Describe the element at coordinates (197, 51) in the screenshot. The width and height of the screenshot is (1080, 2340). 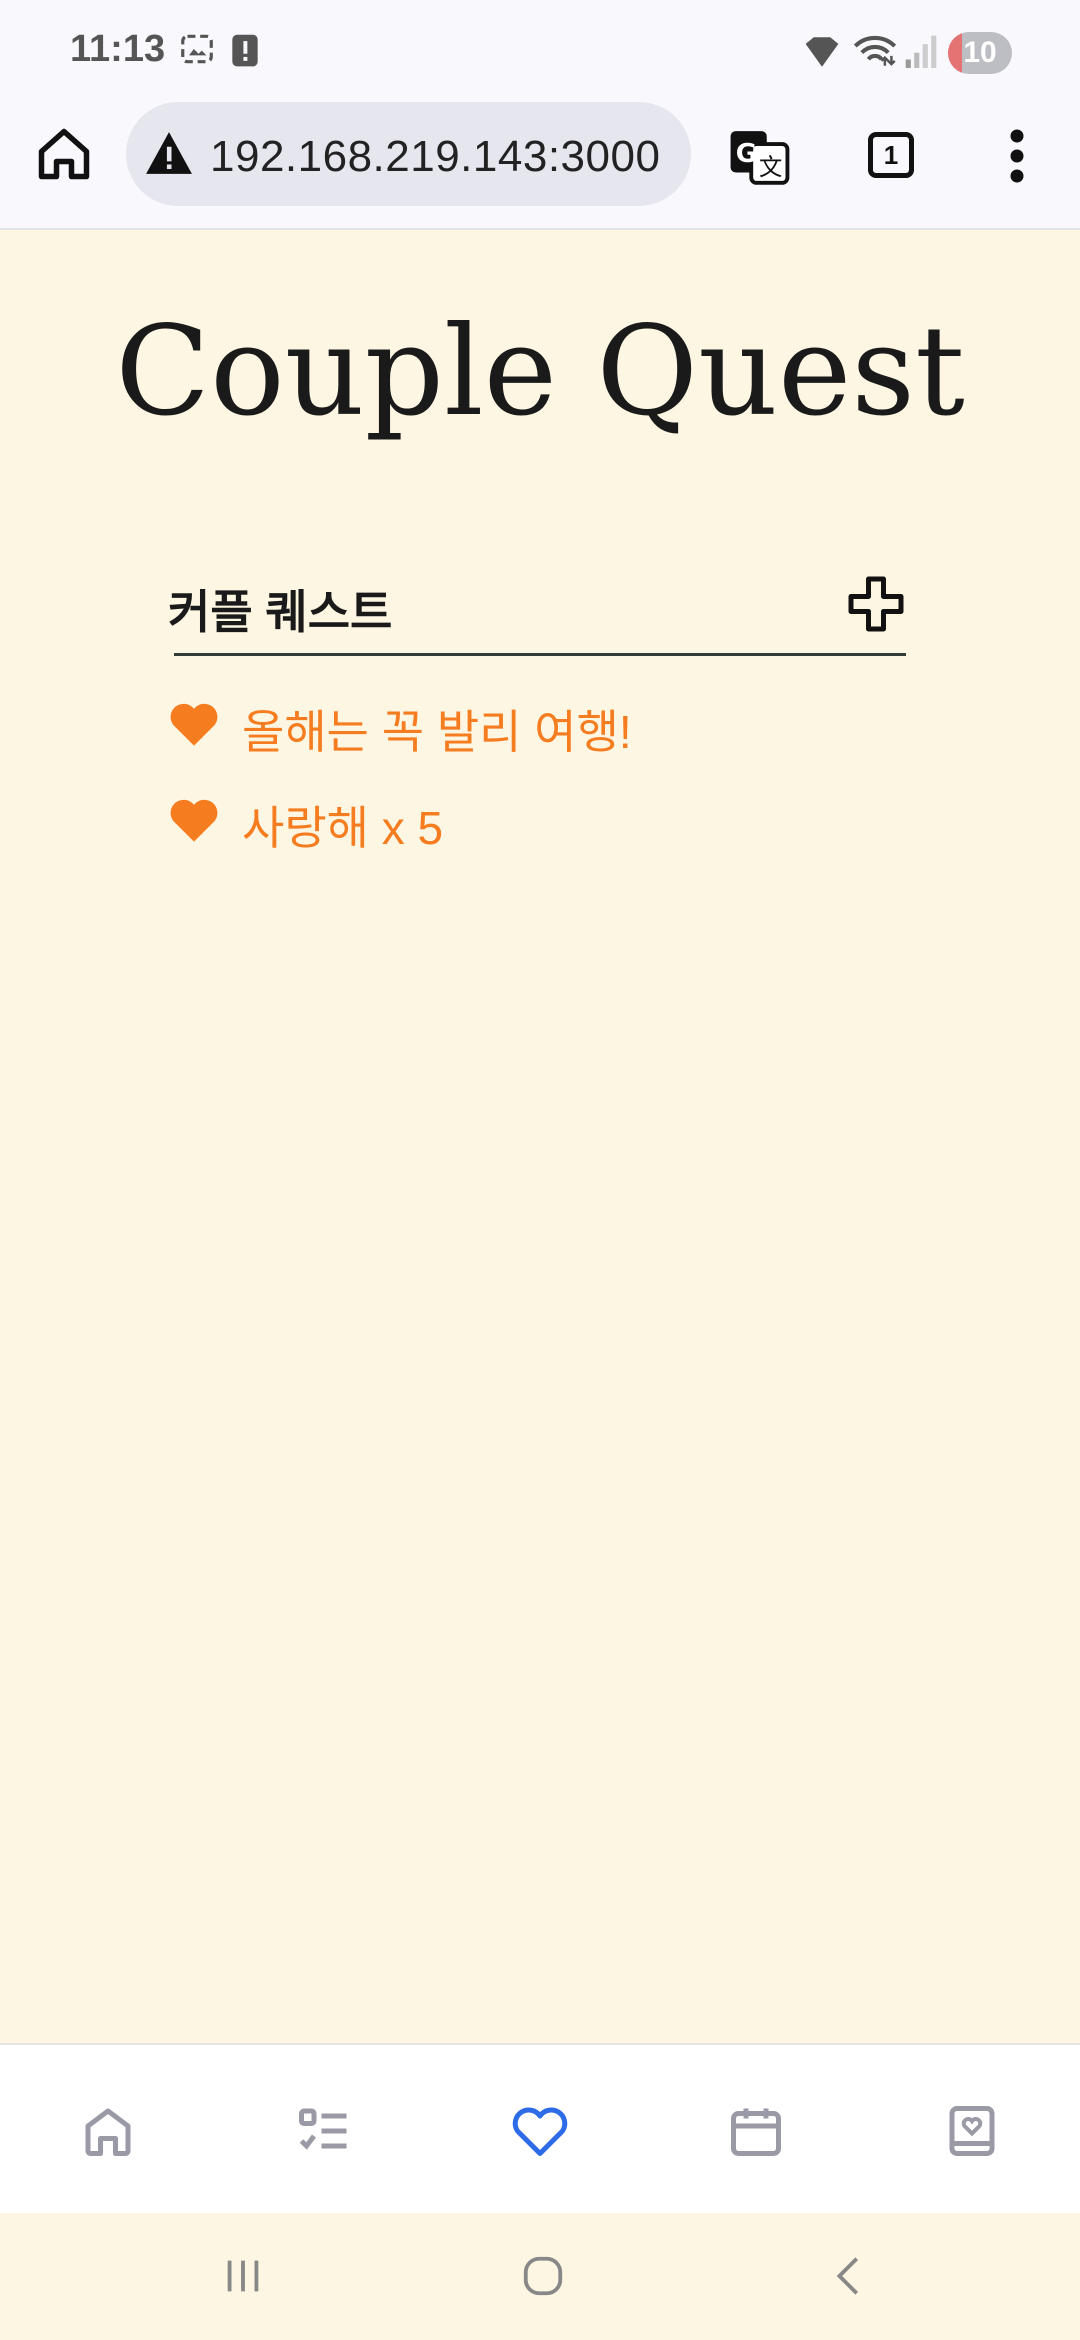
I see `screenshot-icon` at that location.